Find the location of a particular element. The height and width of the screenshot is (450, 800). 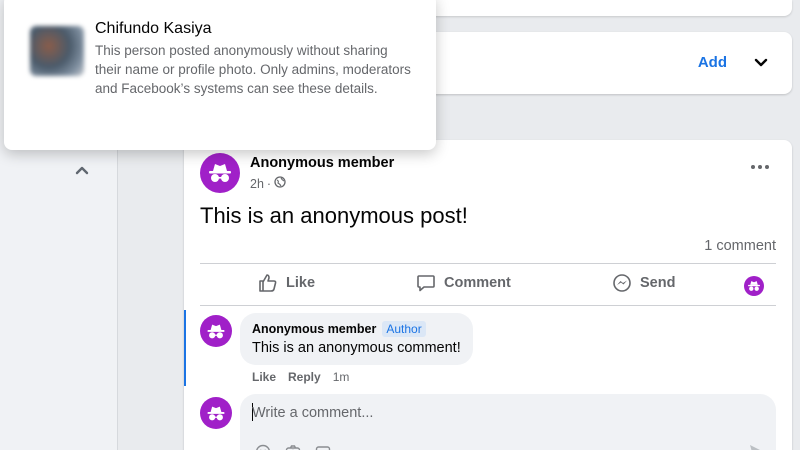

comment-author: Anonymous member is located at coordinates (314, 329).